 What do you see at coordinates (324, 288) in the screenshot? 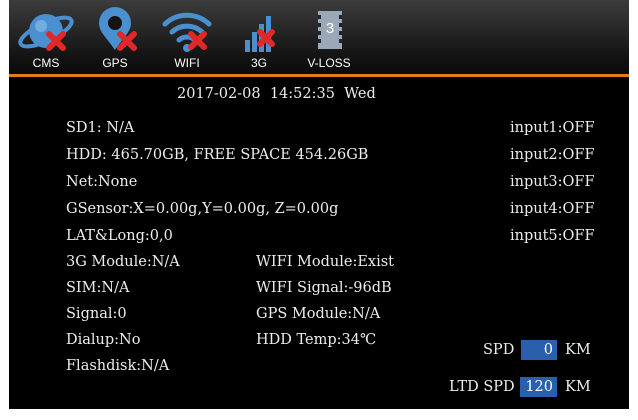
I see `wifi-signal-status: WIFI Signal:-96dB` at bounding box center [324, 288].